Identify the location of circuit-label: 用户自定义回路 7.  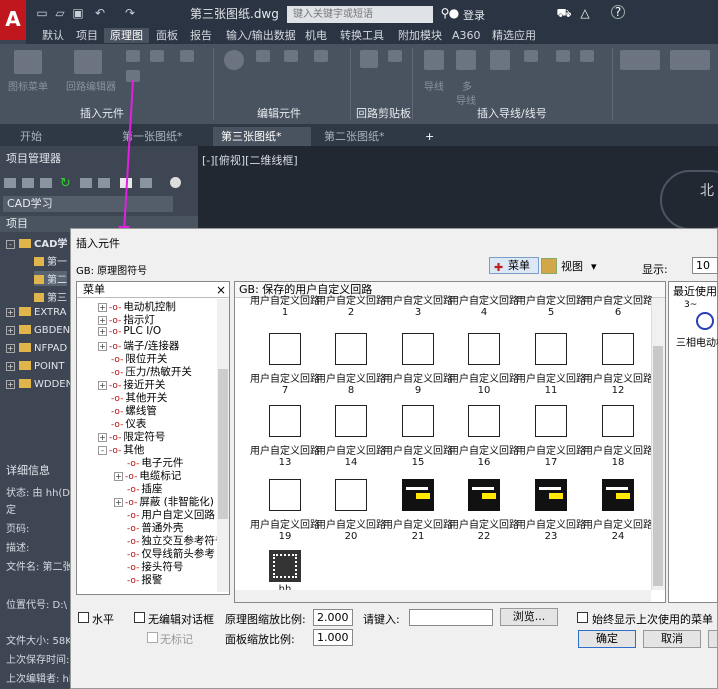
(285, 385).